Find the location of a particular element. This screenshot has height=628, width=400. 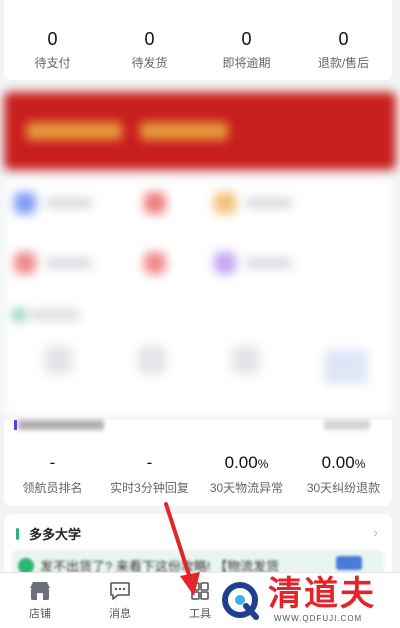

order-stats-card: 0 待支付 0 待发货 0 即将逾期 0 退款/售后 is located at coordinates (198, 40).